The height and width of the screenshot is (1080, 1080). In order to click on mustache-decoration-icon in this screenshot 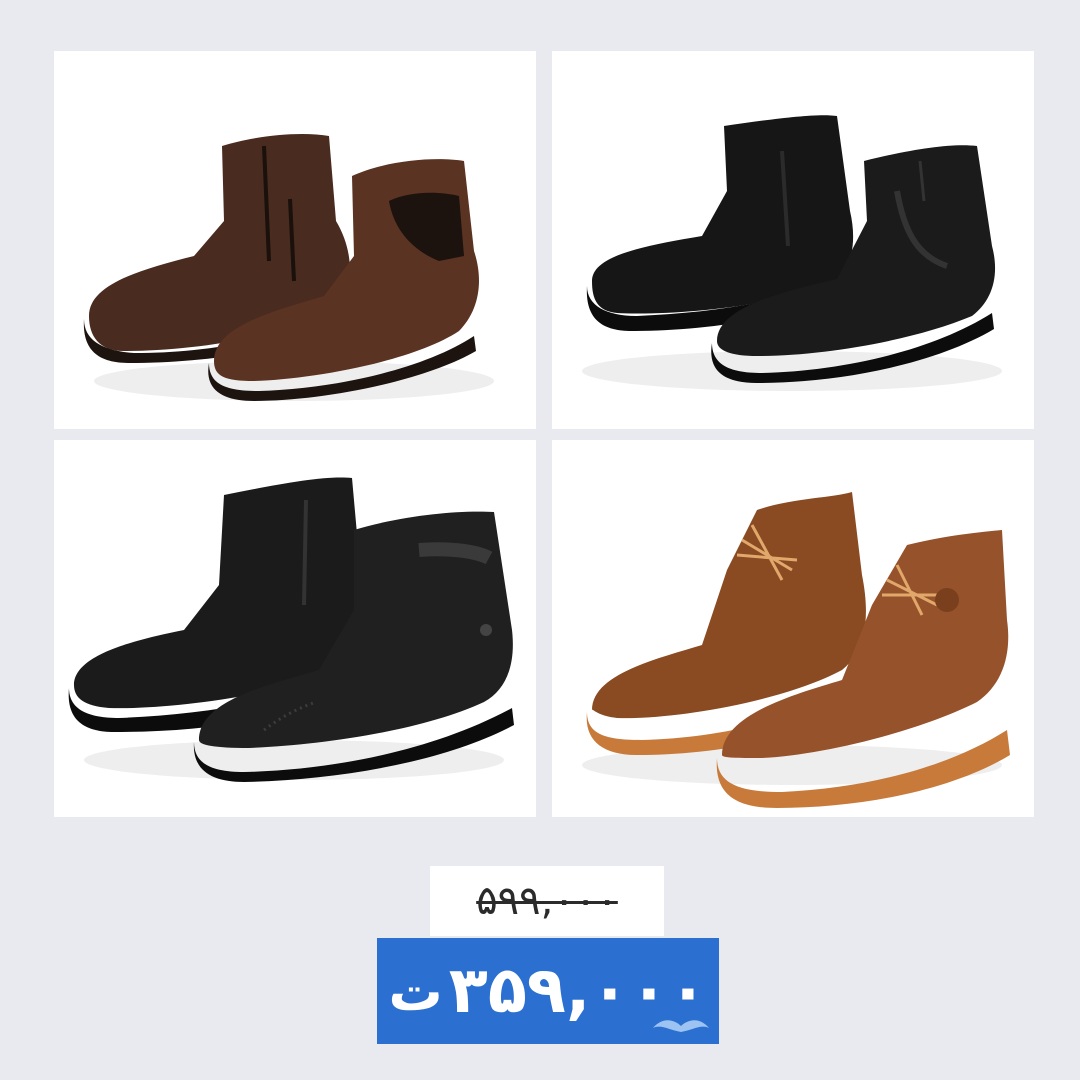, I will do `click(681, 1026)`.